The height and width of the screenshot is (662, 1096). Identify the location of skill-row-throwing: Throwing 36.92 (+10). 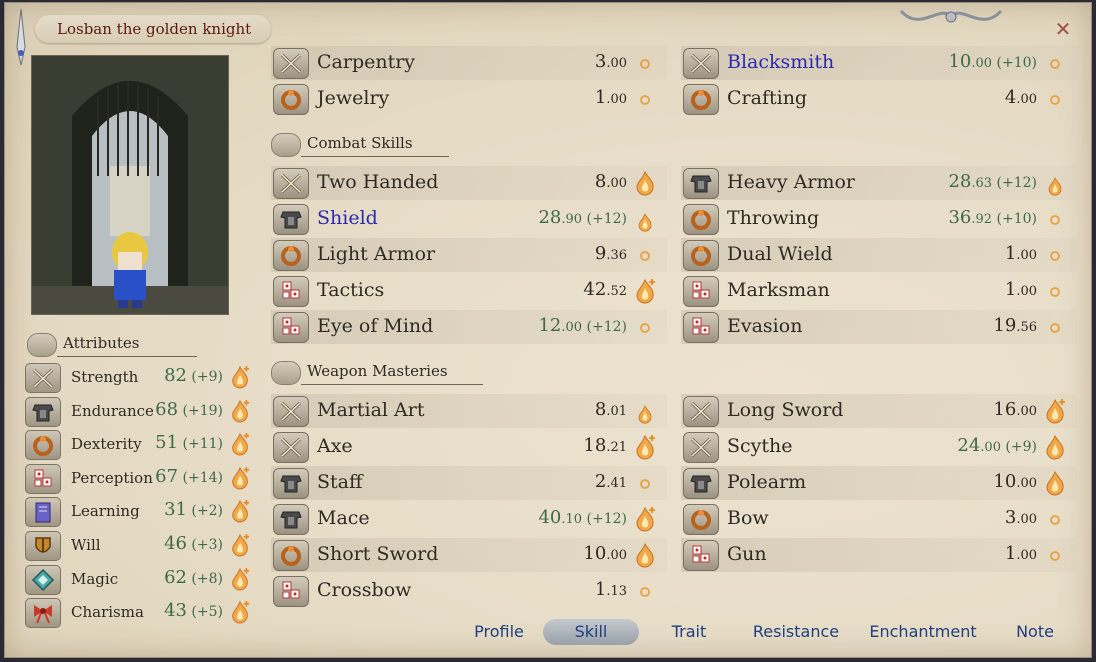
(879, 219).